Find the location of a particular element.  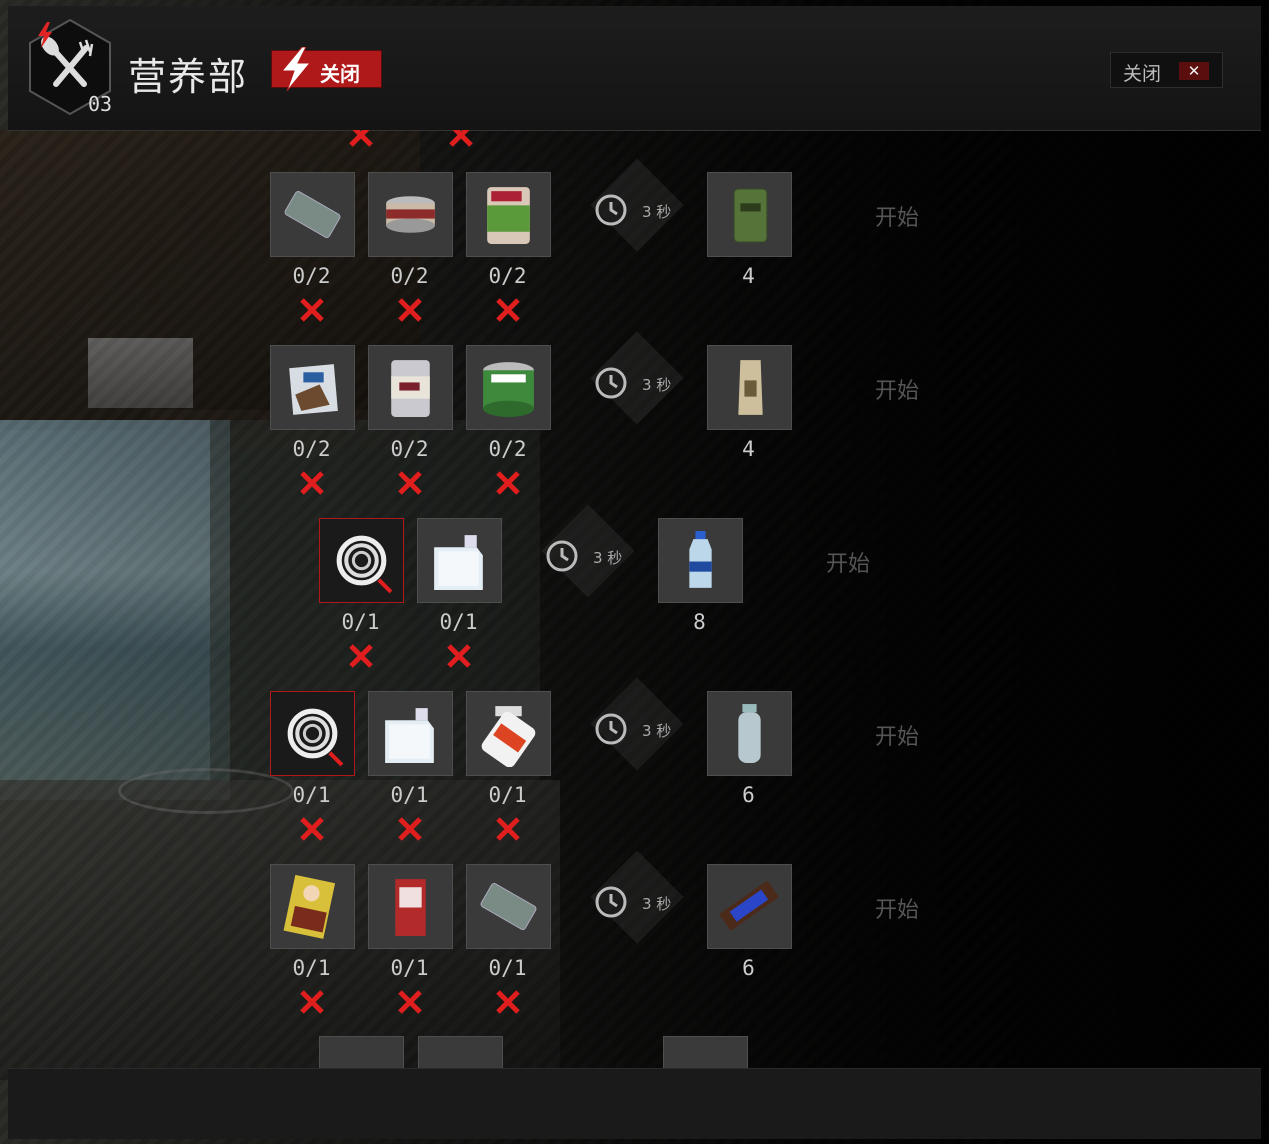

input-slot-chips-bag is located at coordinates (312, 387).